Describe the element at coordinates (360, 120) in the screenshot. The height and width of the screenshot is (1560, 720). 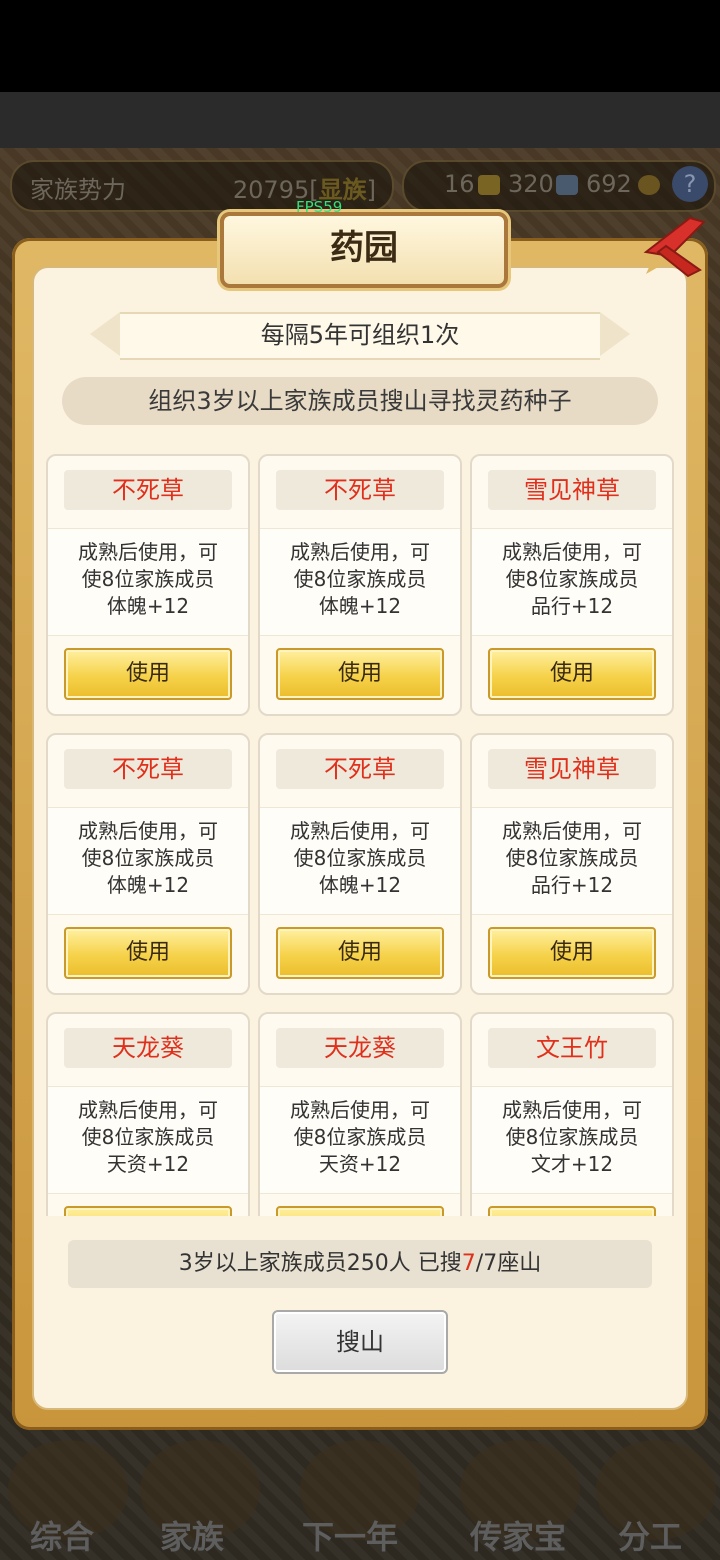
I see `top-gray-bar` at that location.